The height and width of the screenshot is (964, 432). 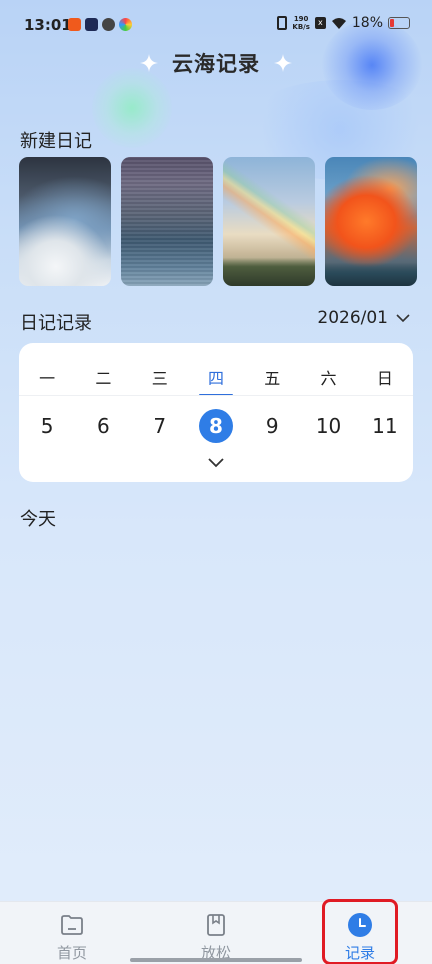 I want to click on day-number: 9, so click(x=272, y=426).